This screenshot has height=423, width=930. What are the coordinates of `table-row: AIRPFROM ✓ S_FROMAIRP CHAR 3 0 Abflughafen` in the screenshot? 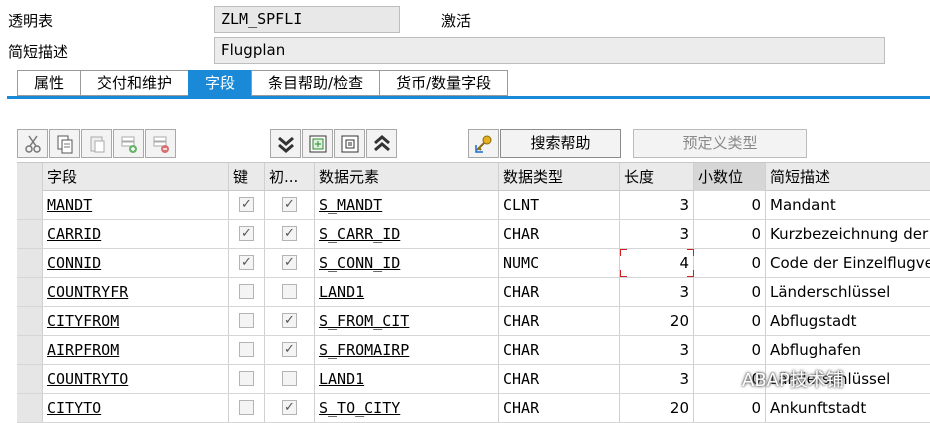 It's located at (473, 350).